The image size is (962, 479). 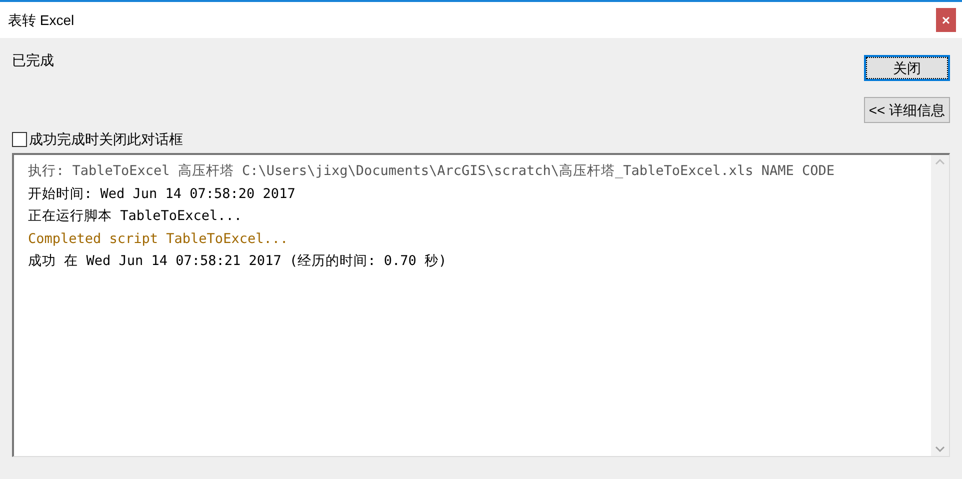 I want to click on window-title: 表转 Excel, so click(x=41, y=20).